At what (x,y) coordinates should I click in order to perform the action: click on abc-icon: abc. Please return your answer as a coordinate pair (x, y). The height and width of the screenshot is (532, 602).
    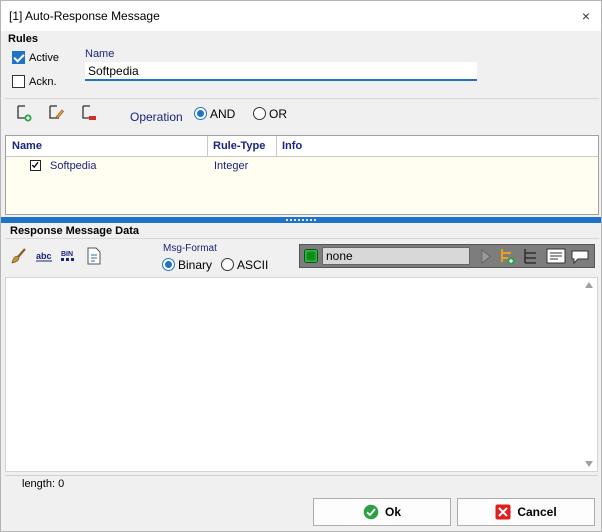
    Looking at the image, I should click on (44, 256).